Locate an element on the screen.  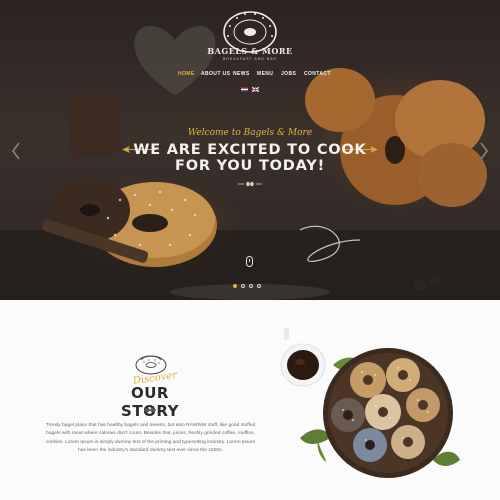
hero-prev-arrow-icon is located at coordinates (16, 151).